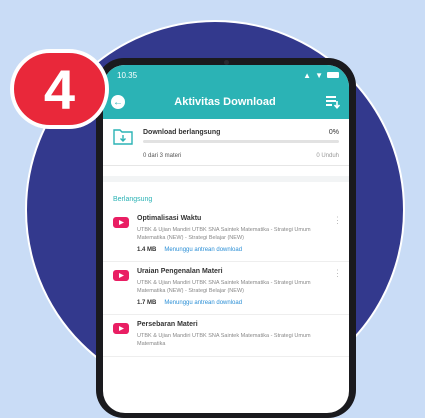 The width and height of the screenshot is (425, 418). What do you see at coordinates (118, 102) in the screenshot?
I see `back-arrow-icon: ←` at bounding box center [118, 102].